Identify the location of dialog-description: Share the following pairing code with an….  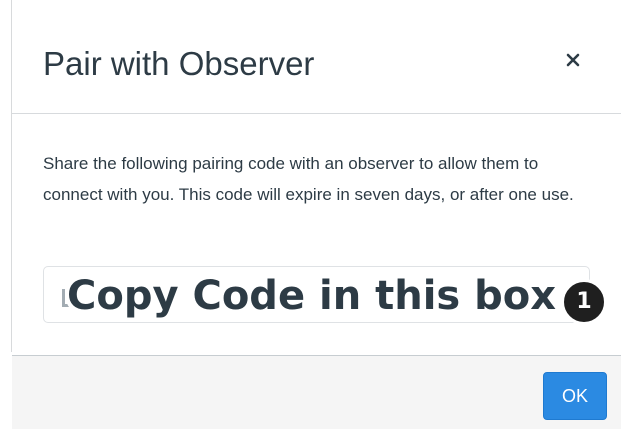
(308, 179).